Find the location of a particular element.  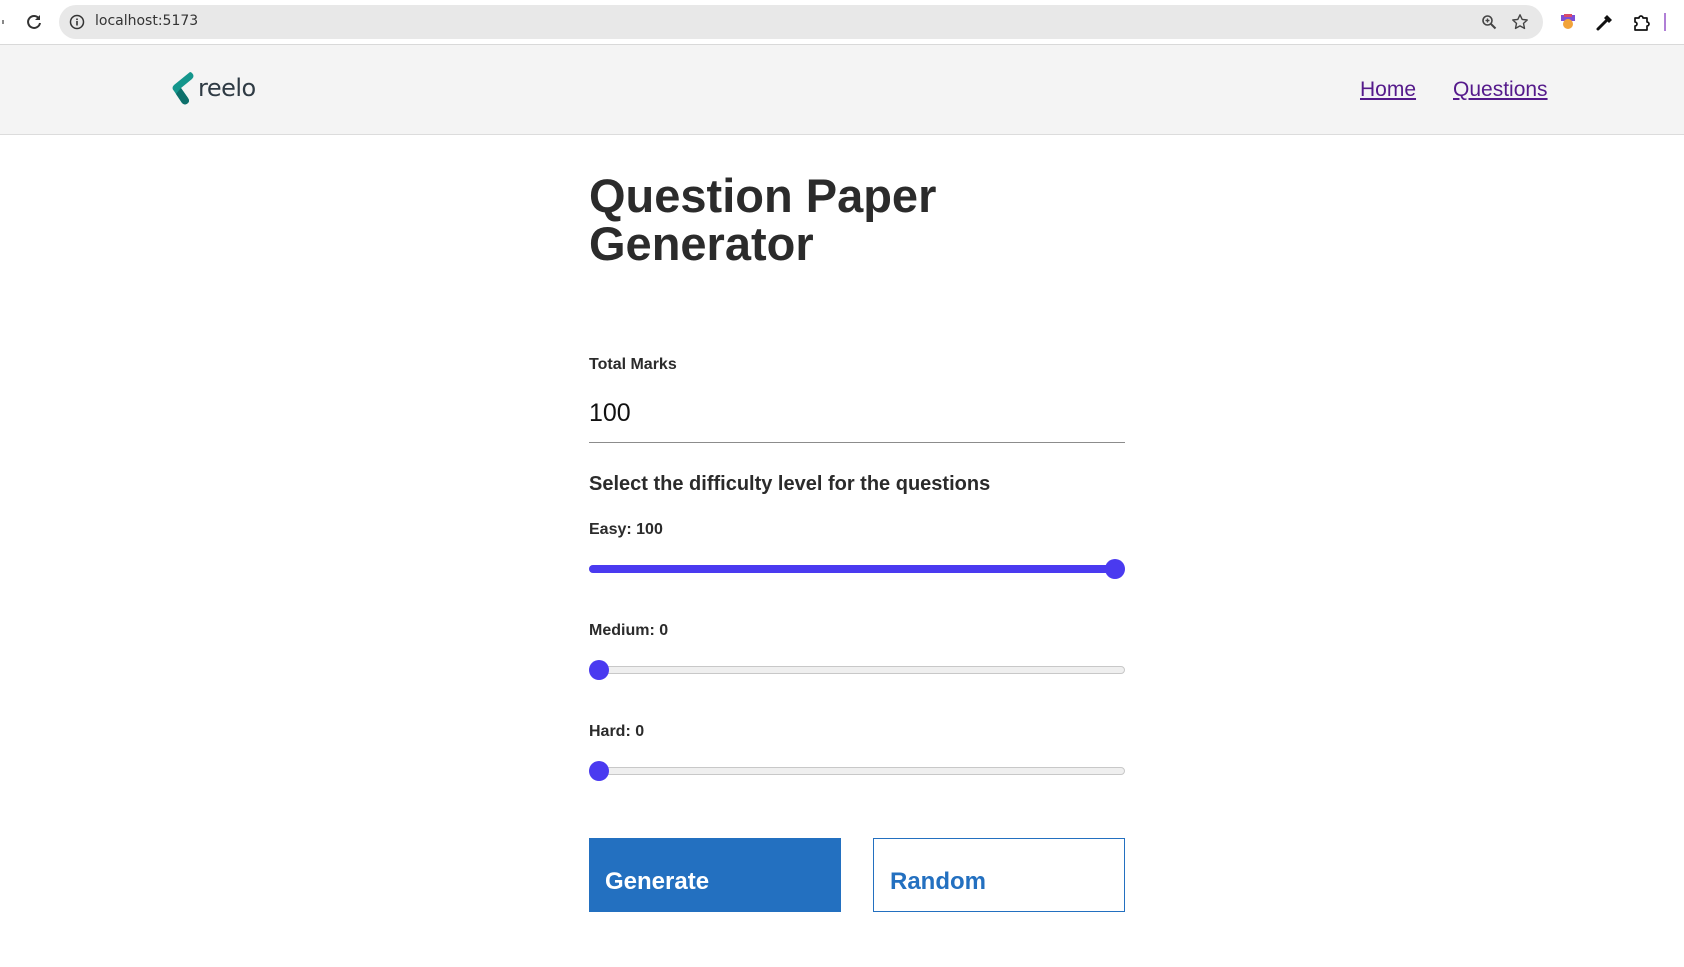

reelo-logo-icon is located at coordinates (183, 88).